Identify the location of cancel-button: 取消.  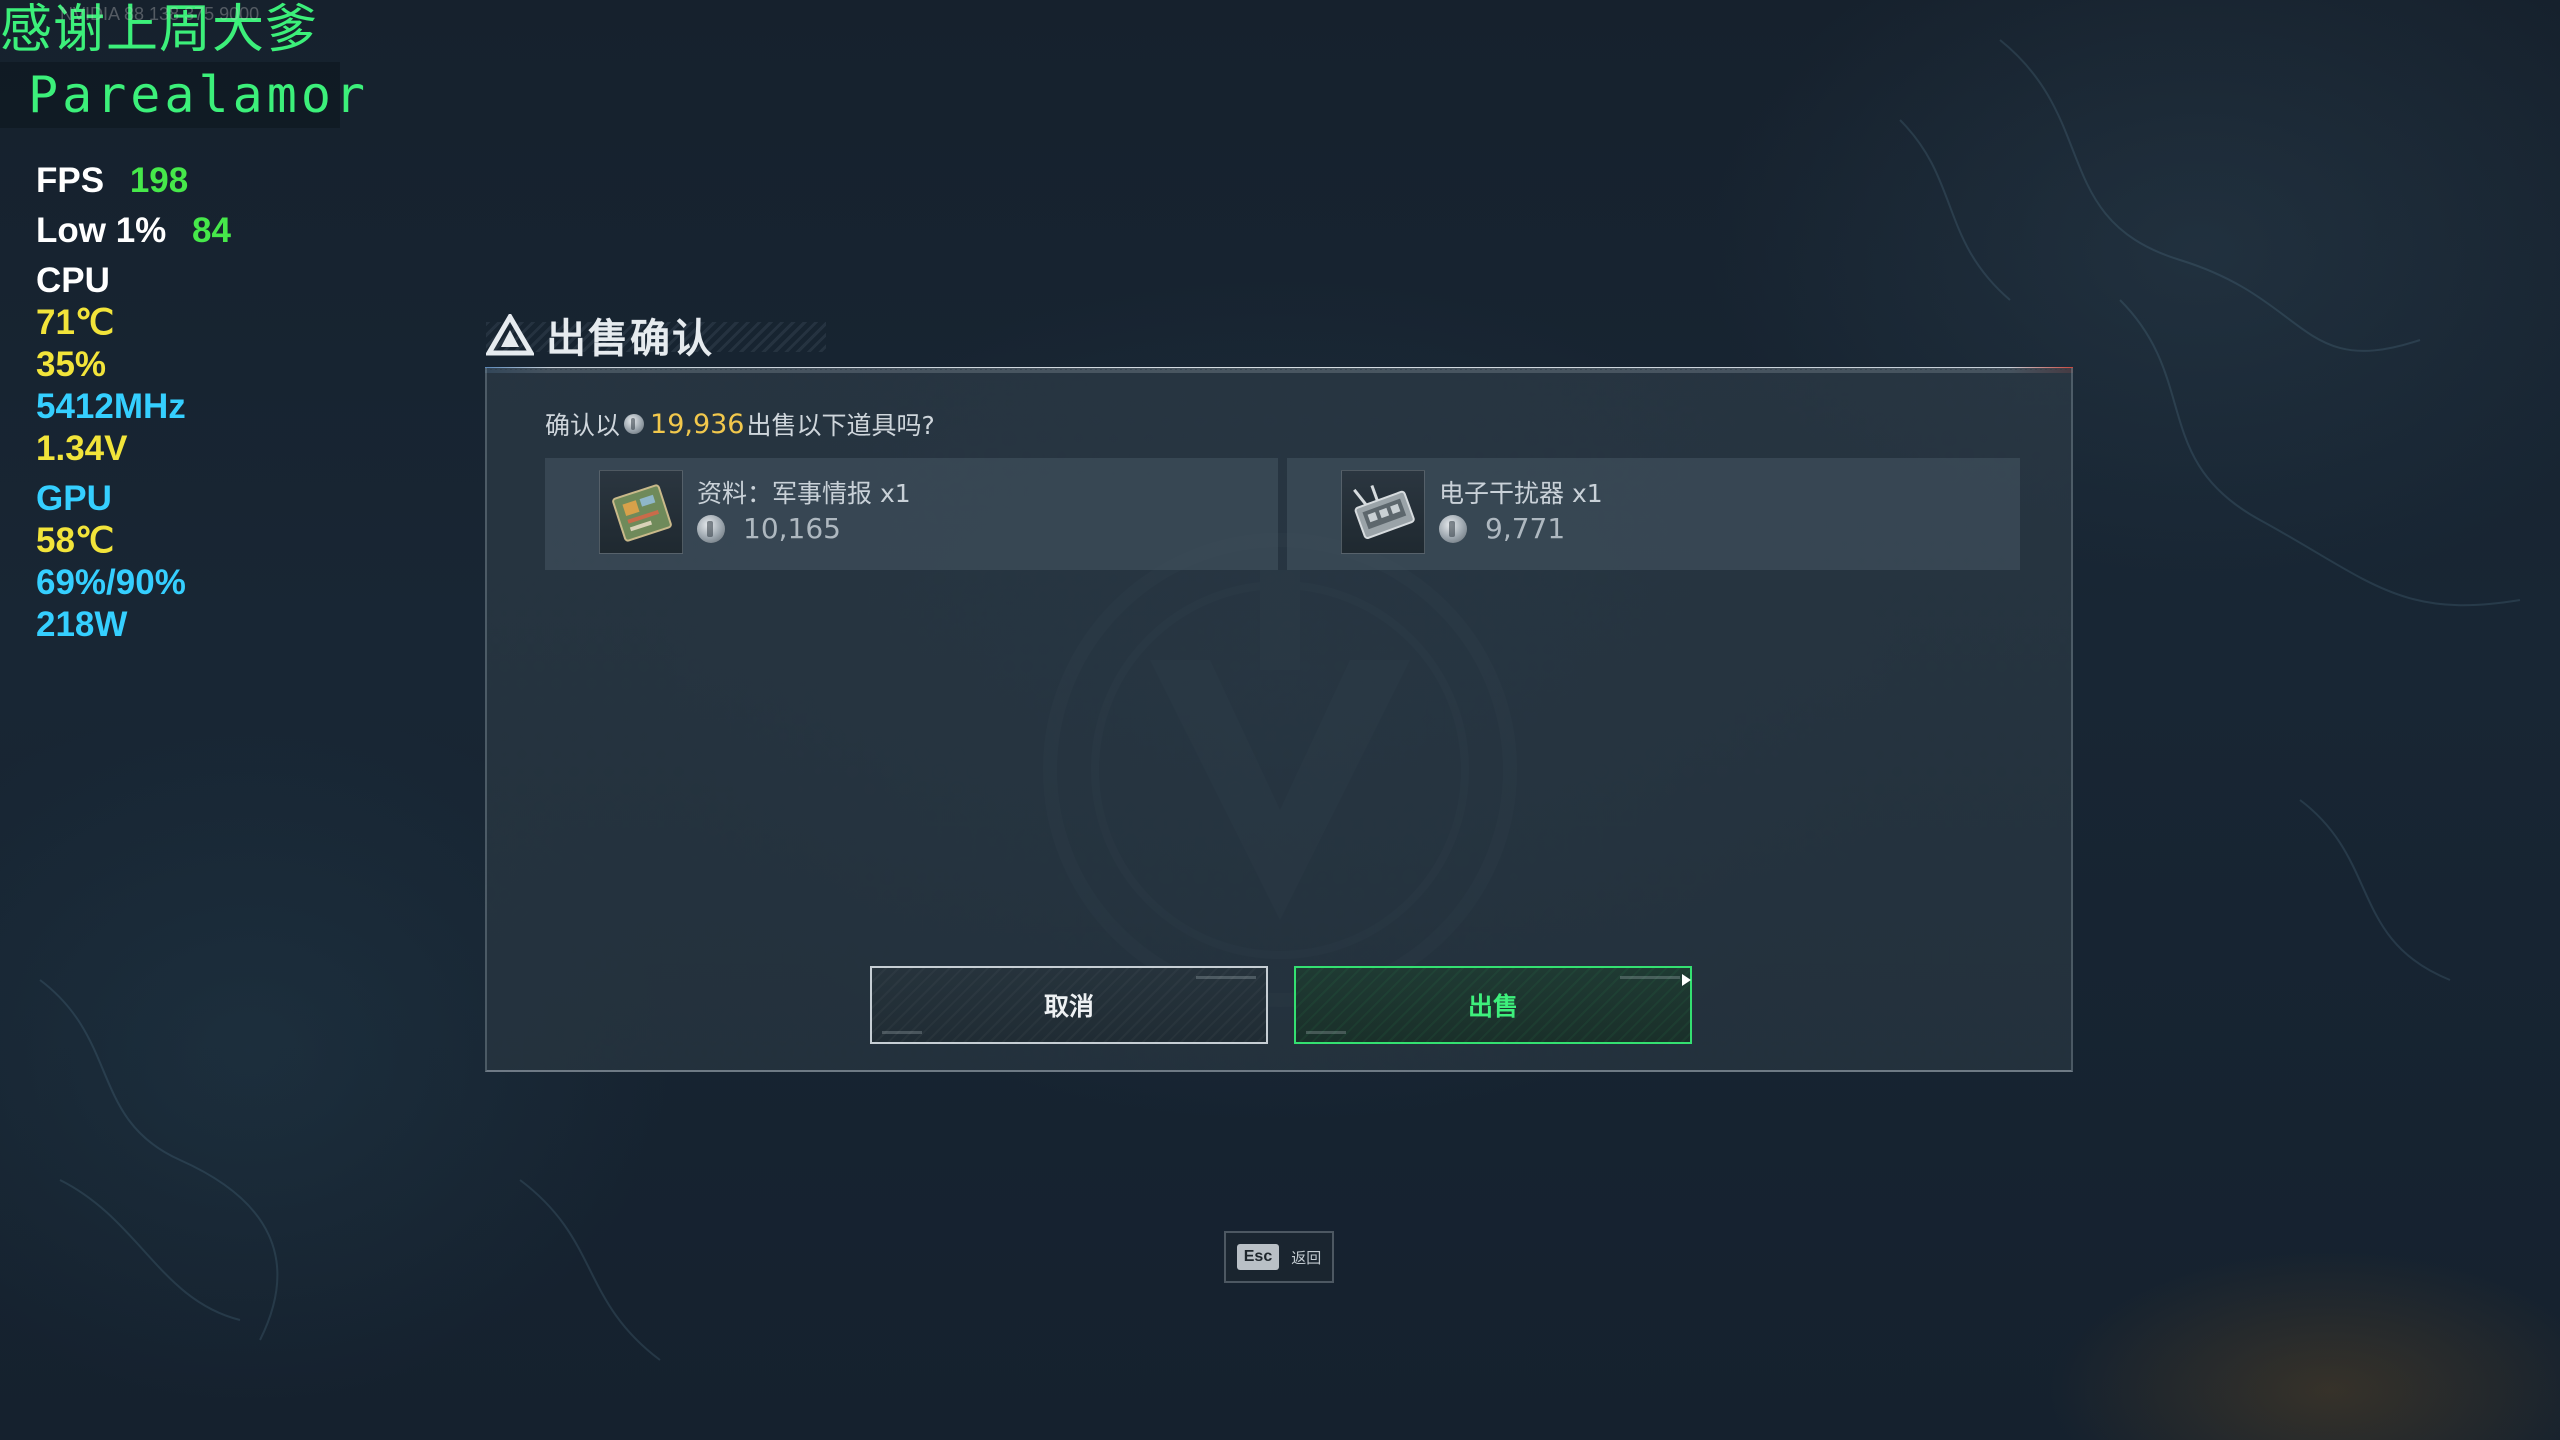
(1069, 1005).